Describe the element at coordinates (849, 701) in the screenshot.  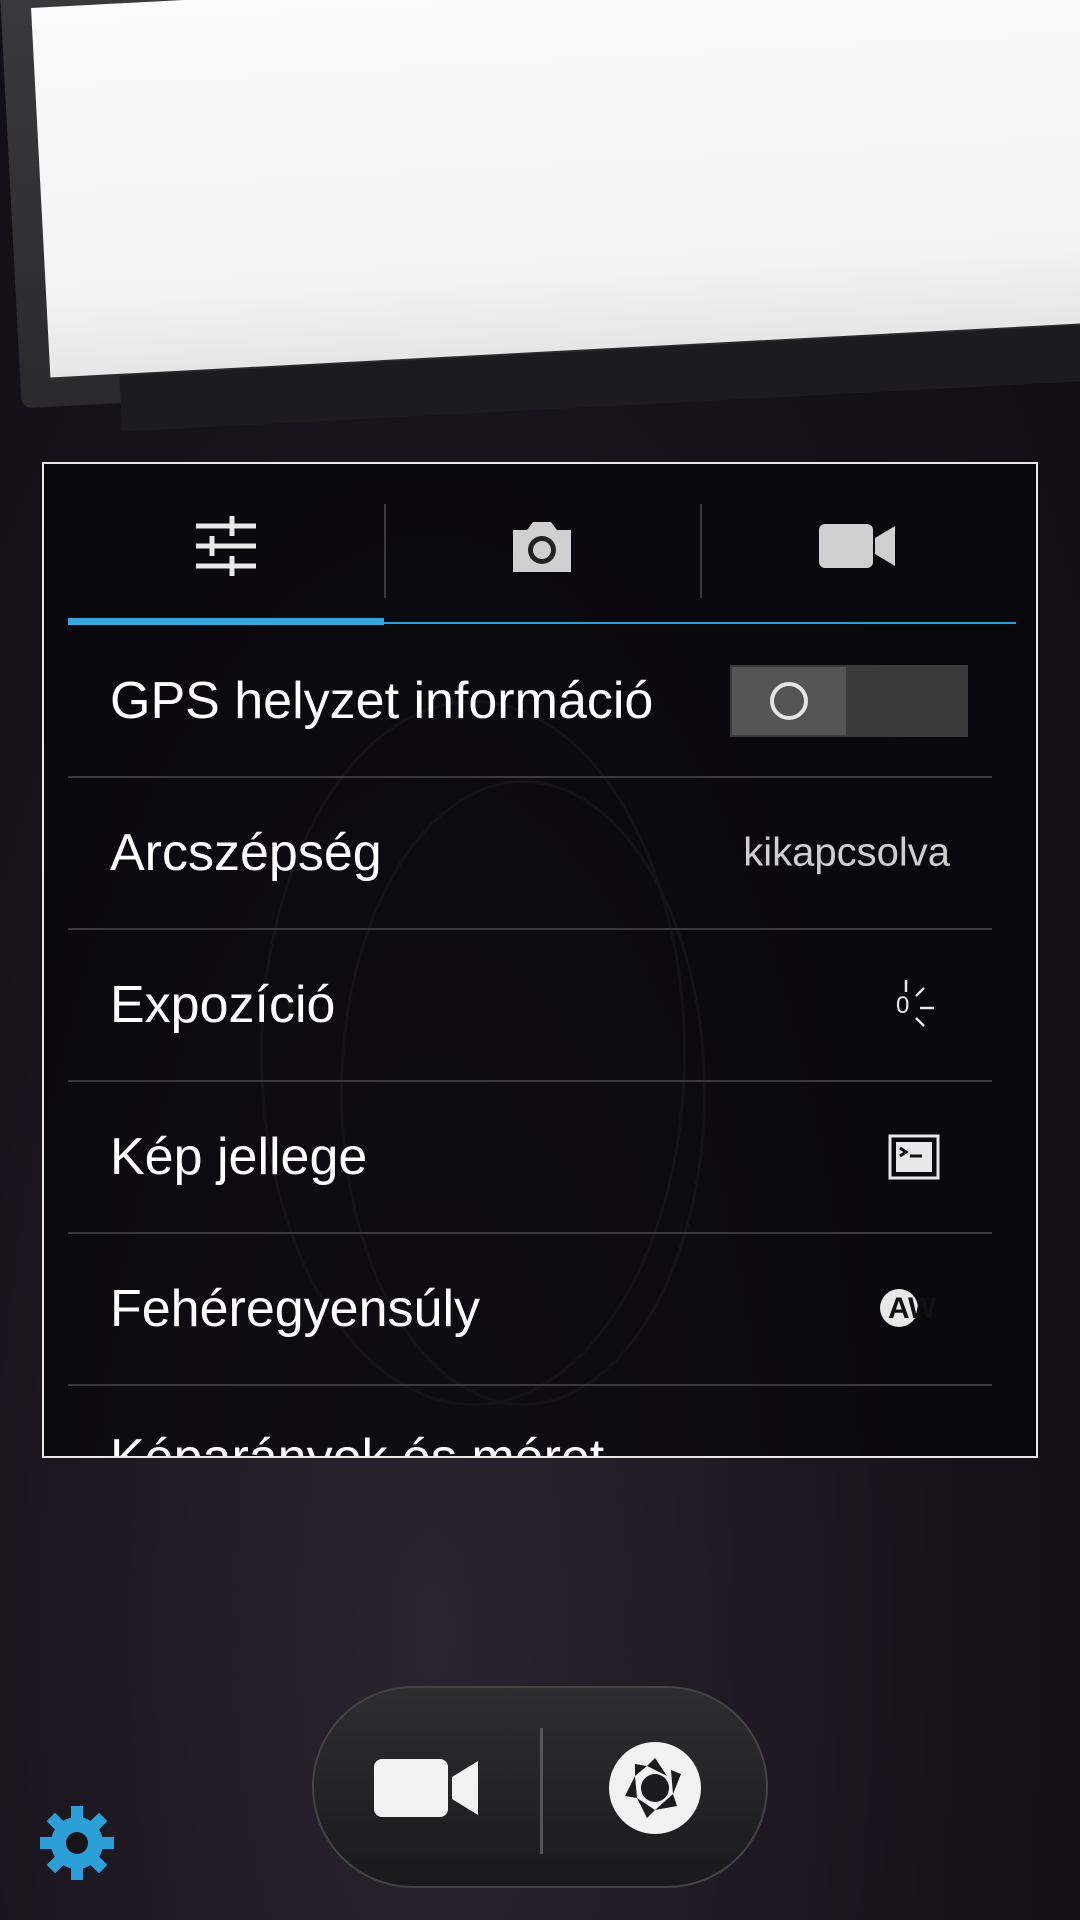
I see `gps-toggle` at that location.